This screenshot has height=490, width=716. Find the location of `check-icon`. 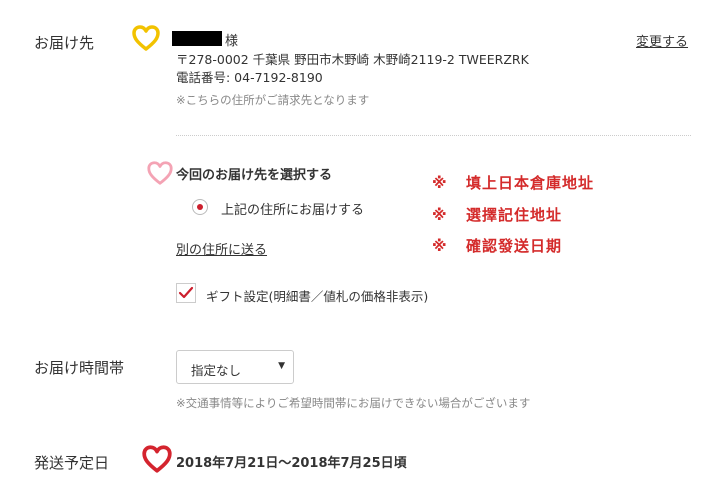

check-icon is located at coordinates (186, 292).